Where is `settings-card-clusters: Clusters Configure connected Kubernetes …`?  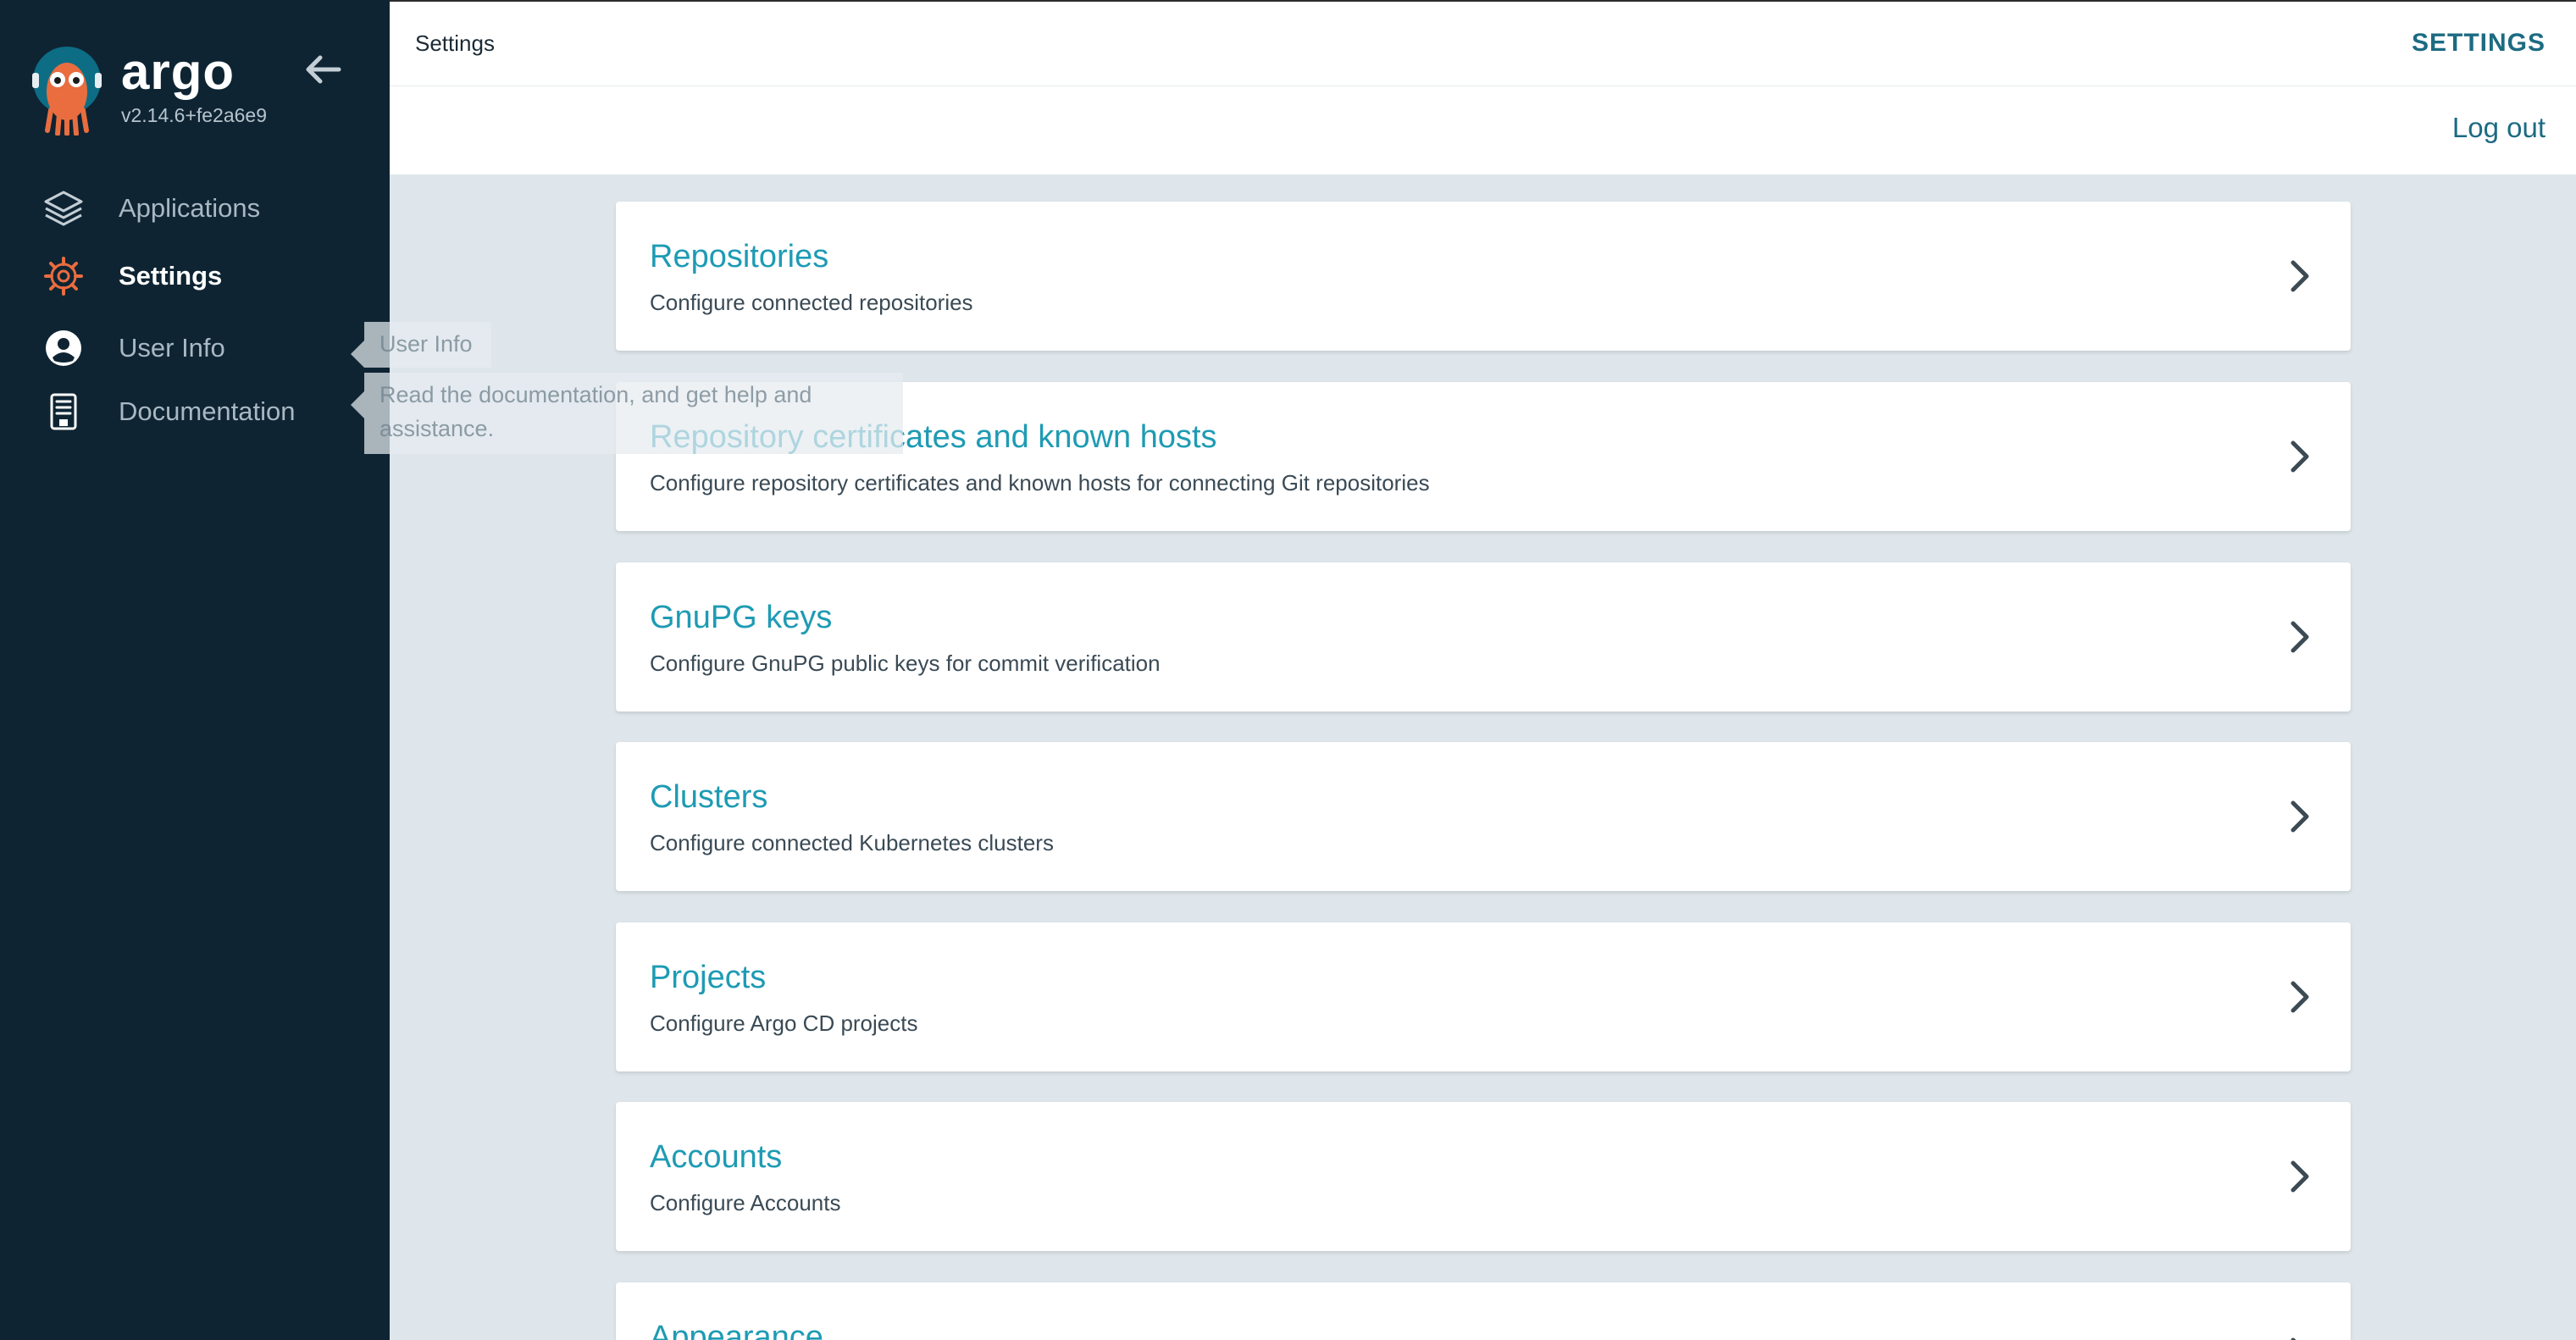
settings-card-clusters: Clusters Configure connected Kubernetes … is located at coordinates (1483, 816).